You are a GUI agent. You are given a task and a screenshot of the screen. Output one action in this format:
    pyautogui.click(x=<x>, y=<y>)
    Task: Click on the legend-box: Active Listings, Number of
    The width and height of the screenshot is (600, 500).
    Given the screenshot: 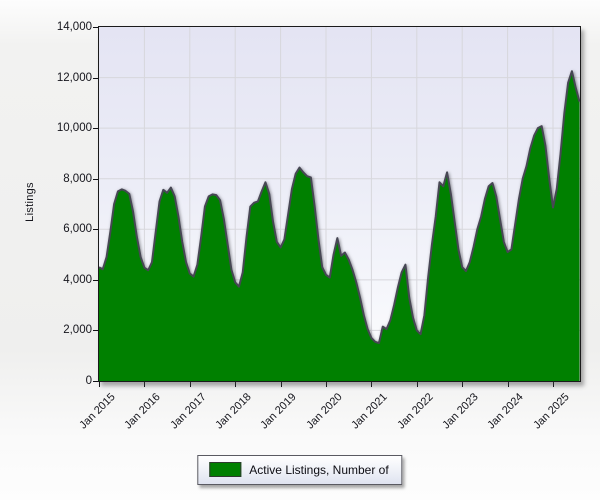 What is the action you would take?
    pyautogui.click(x=300, y=470)
    